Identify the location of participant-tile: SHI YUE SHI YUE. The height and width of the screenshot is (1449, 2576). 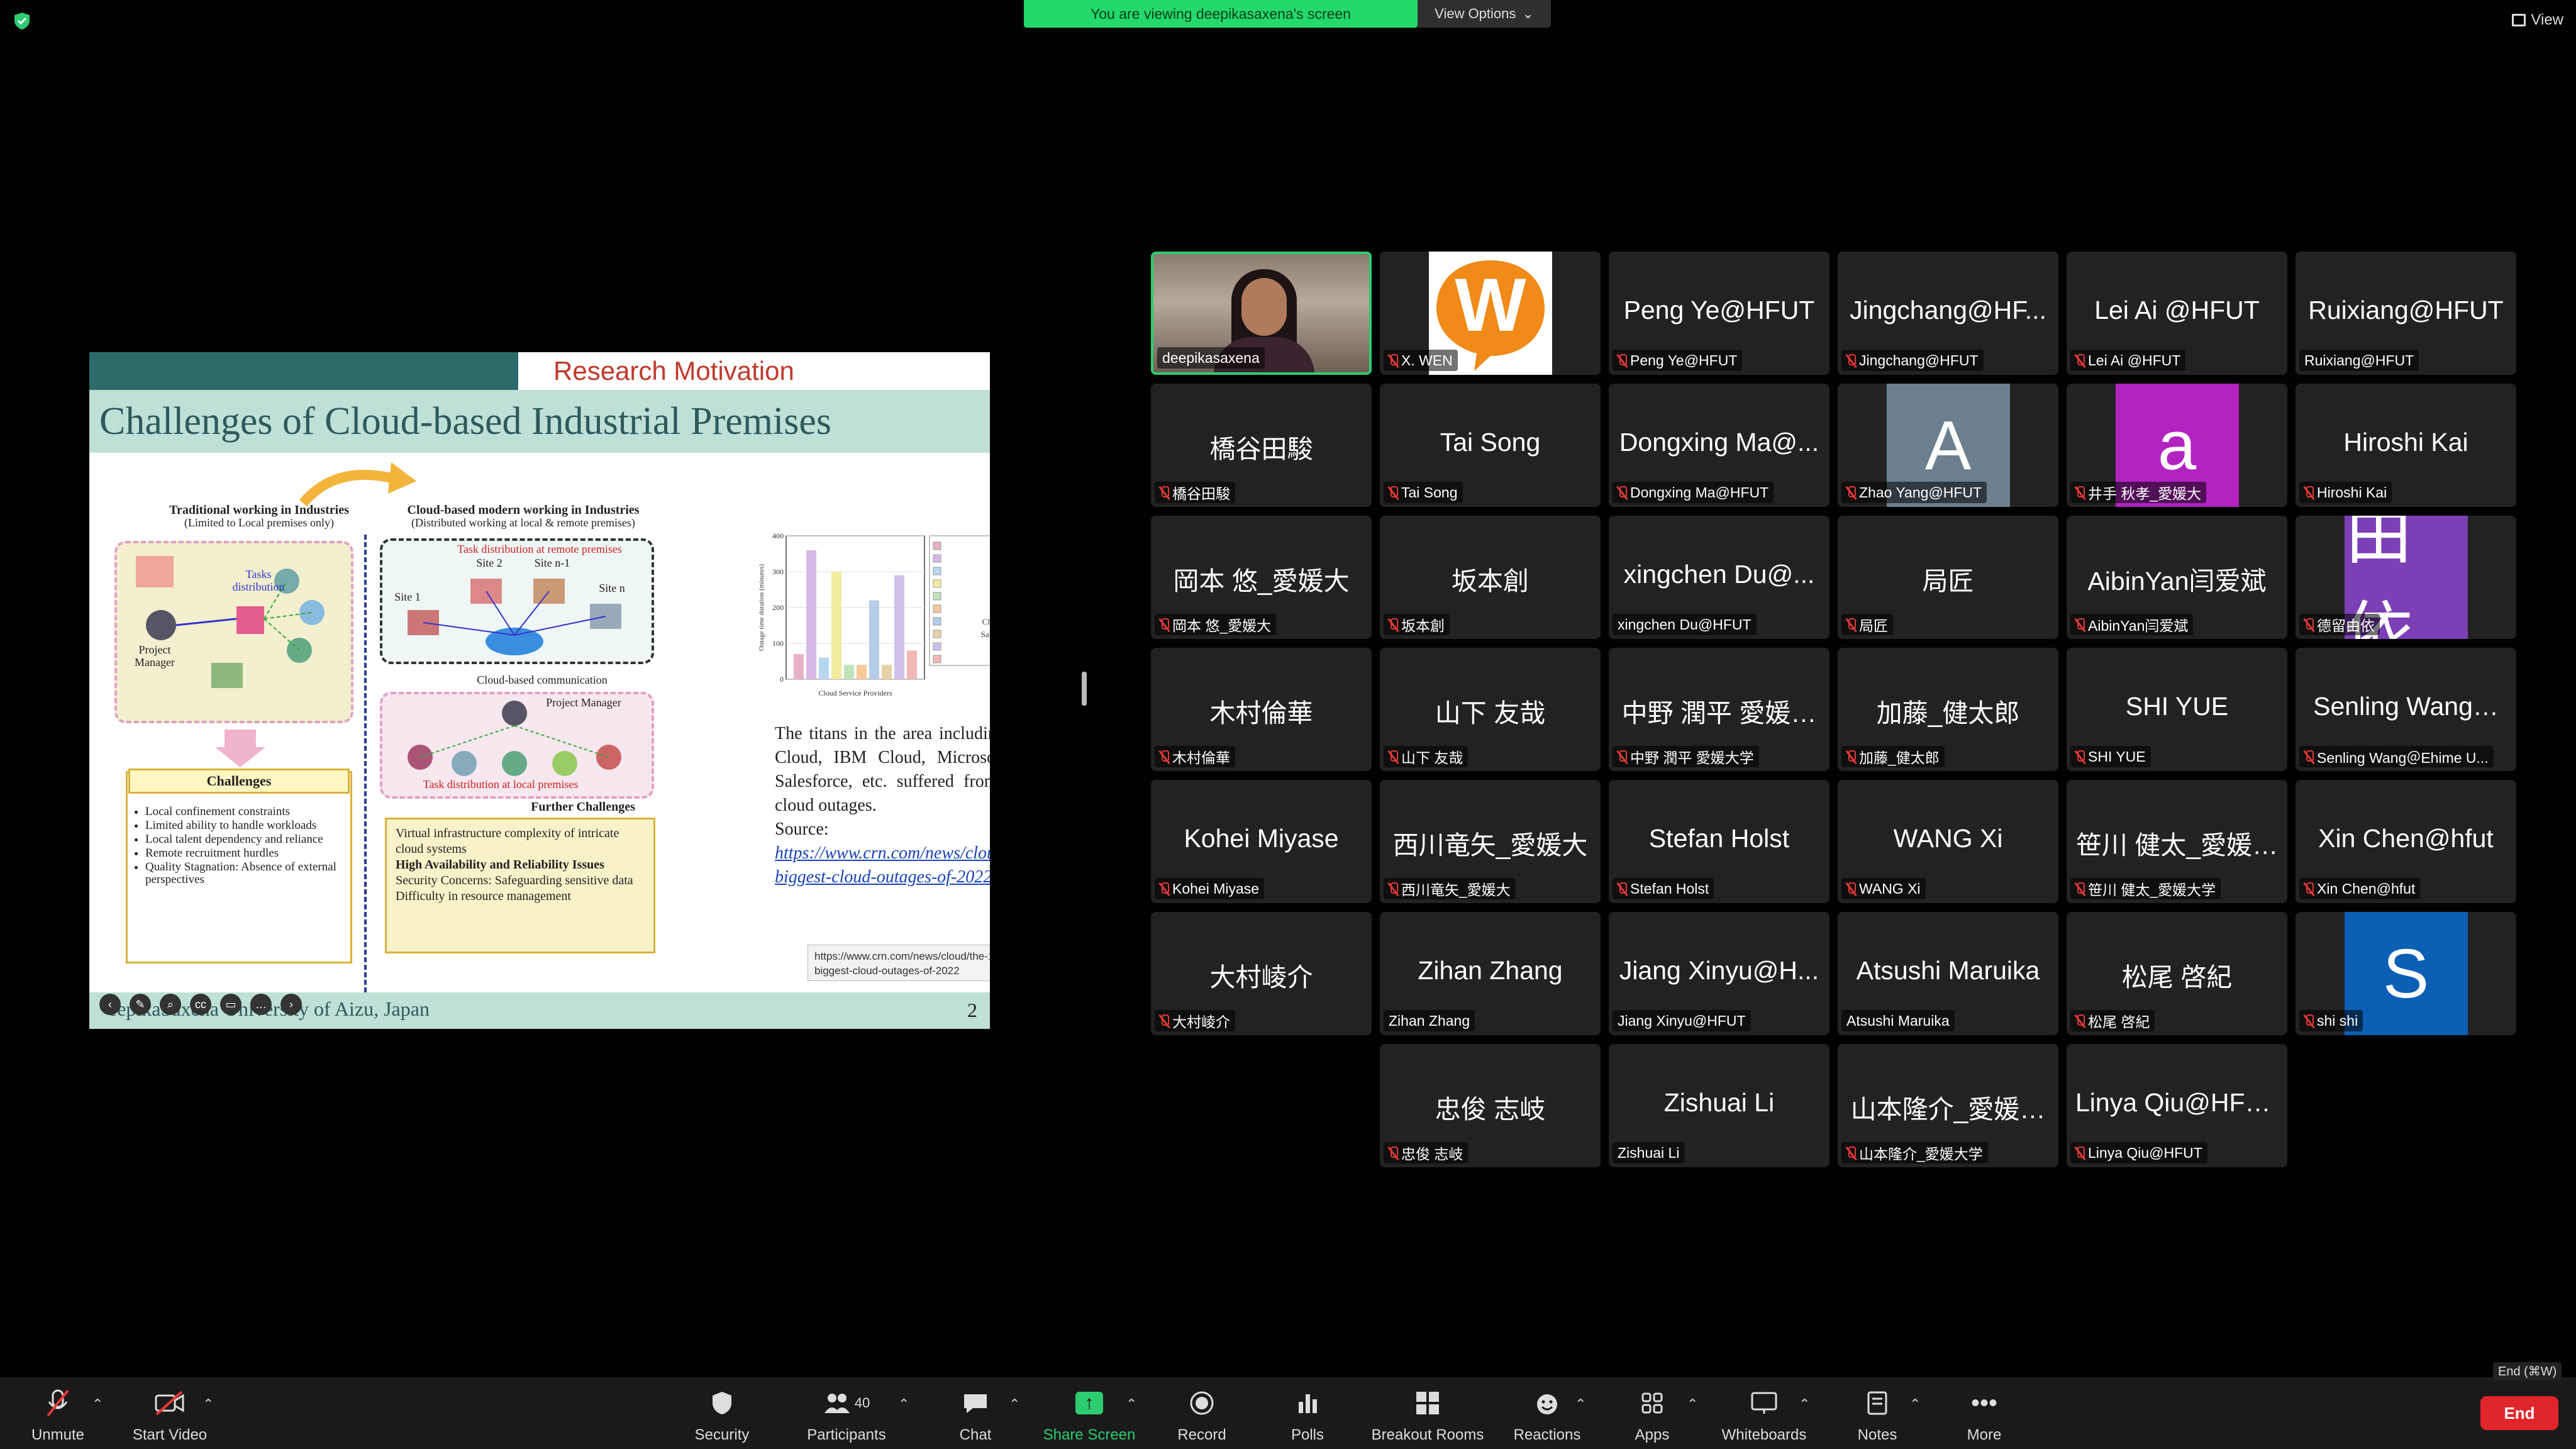
(2177, 709).